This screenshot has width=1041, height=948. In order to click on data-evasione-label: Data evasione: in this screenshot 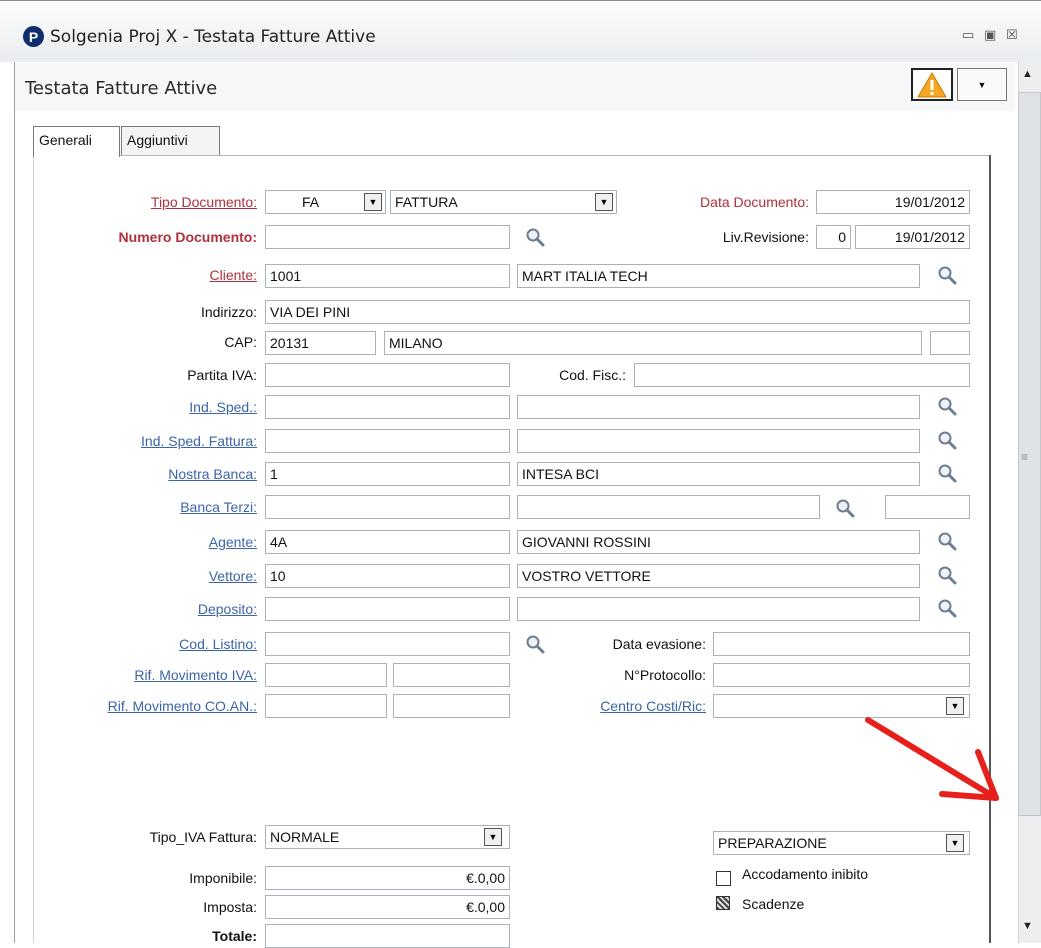, I will do `click(659, 644)`.